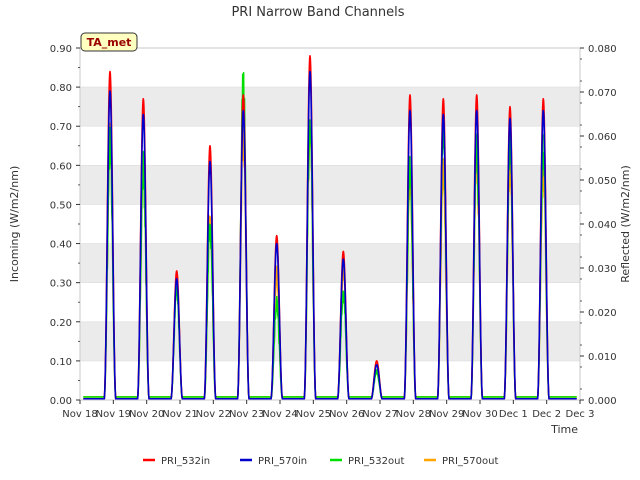 This screenshot has height=480, width=640. I want to click on chart-title: PRI Narrow Band Channels, so click(317, 12).